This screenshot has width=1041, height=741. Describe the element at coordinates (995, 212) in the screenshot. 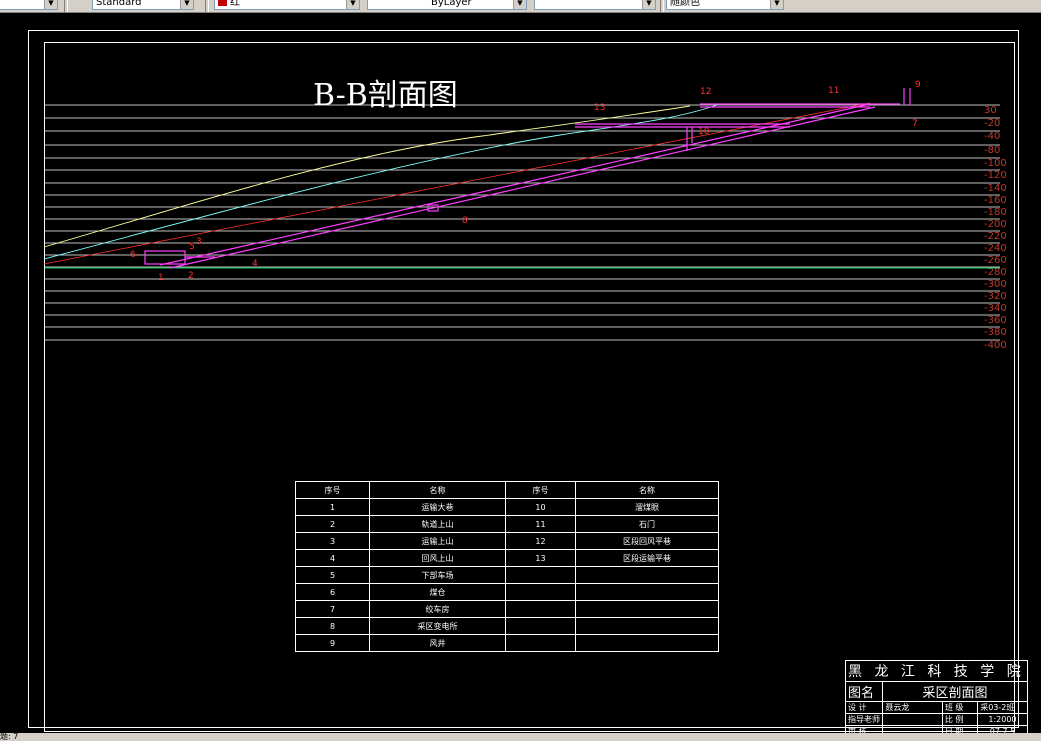

I see `elevation-label: -180` at that location.